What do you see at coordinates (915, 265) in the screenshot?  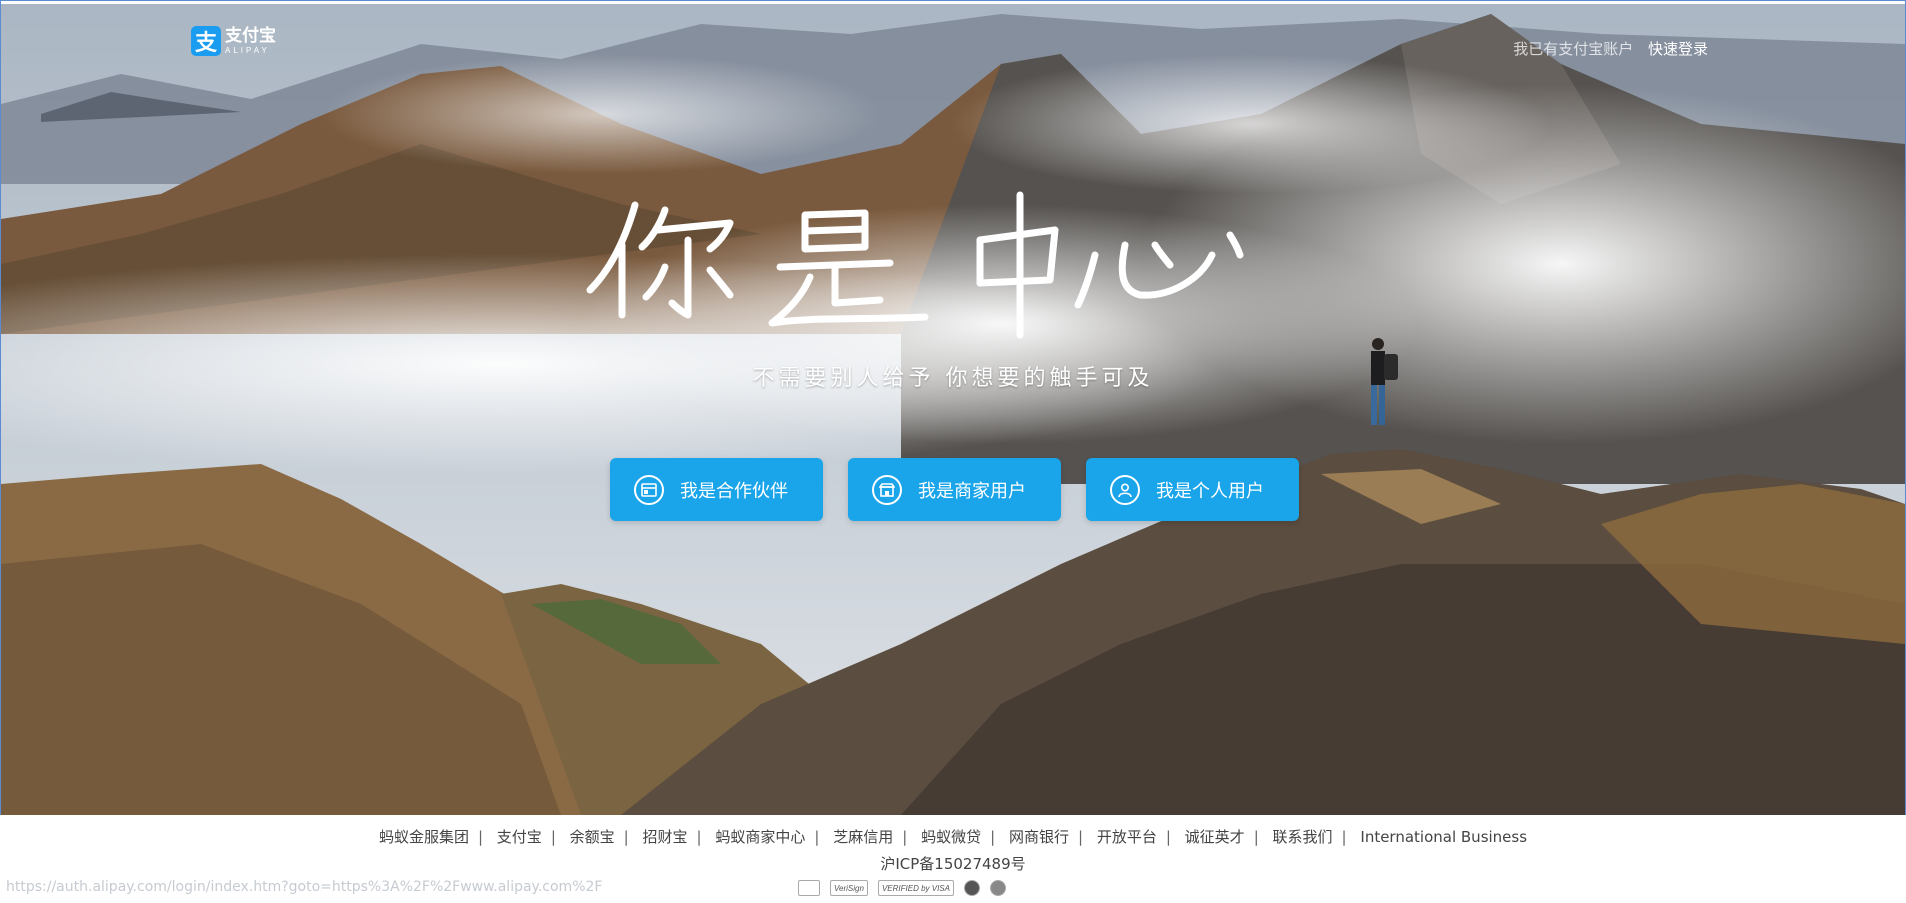 I see `headline-calligraphy` at bounding box center [915, 265].